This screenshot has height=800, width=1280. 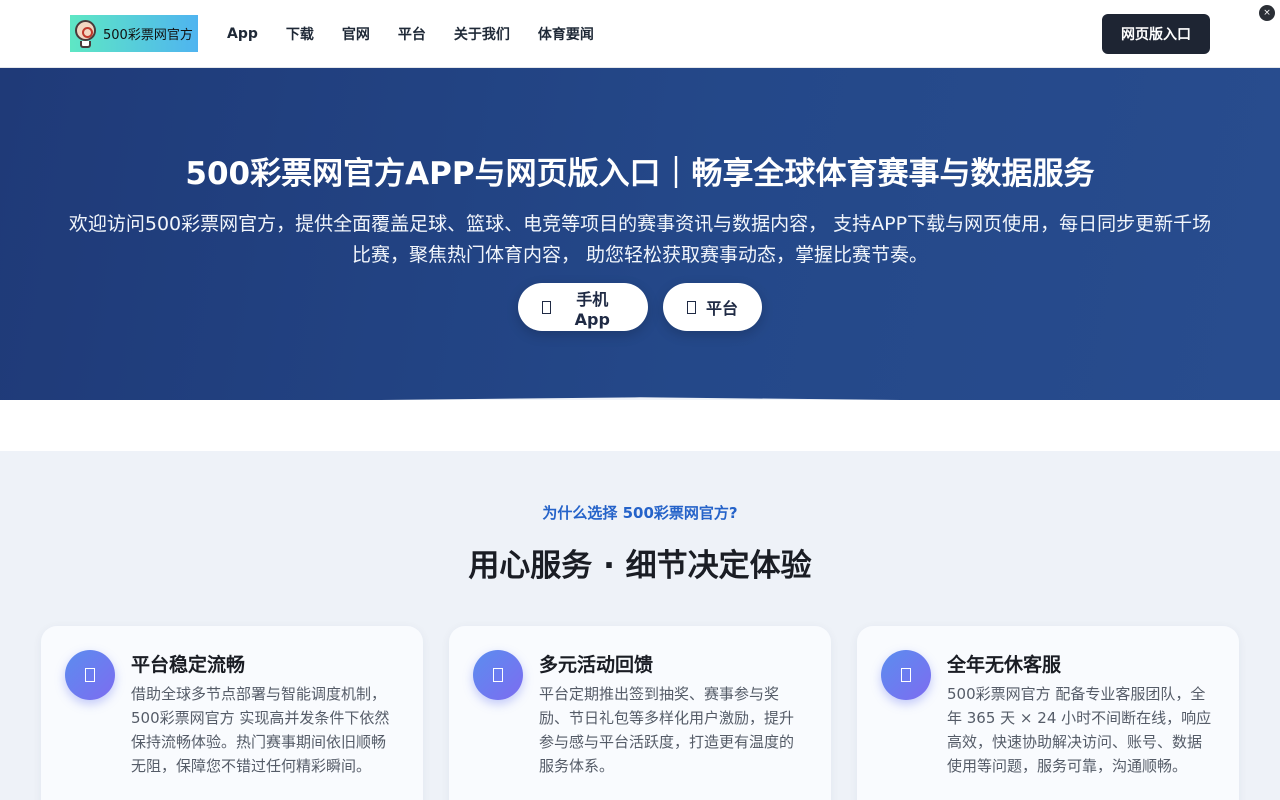 What do you see at coordinates (1004, 665) in the screenshot?
I see `feature-card-title: 全年无休客服` at bounding box center [1004, 665].